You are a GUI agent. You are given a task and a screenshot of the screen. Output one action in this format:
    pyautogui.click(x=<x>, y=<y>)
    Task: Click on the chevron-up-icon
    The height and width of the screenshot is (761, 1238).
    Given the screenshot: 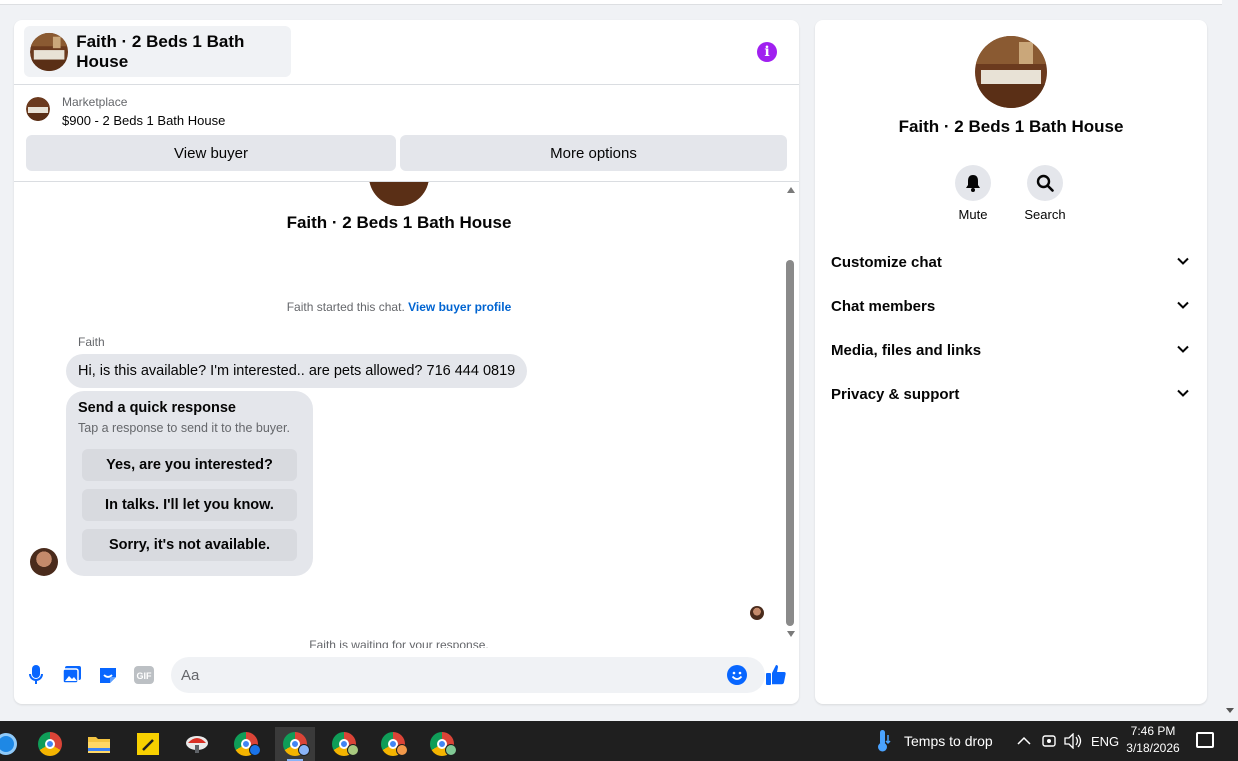 What is the action you would take?
    pyautogui.click(x=1024, y=740)
    